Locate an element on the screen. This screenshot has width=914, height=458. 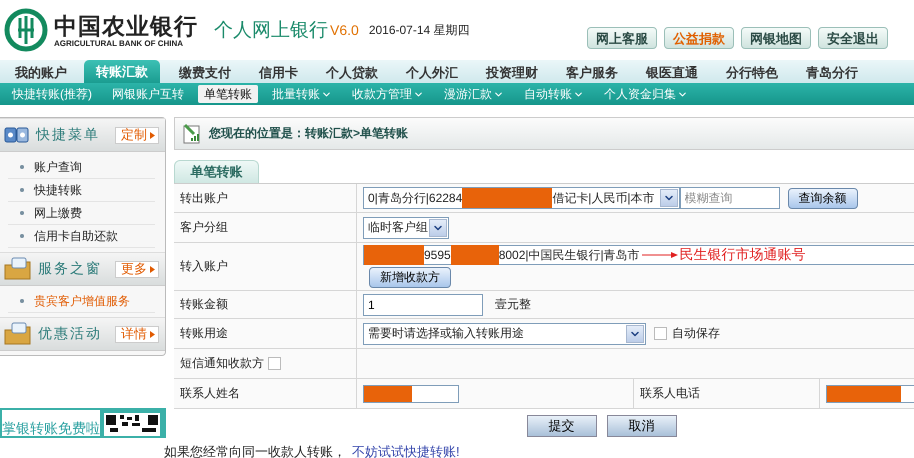
account-text: 9595 is located at coordinates (437, 255).